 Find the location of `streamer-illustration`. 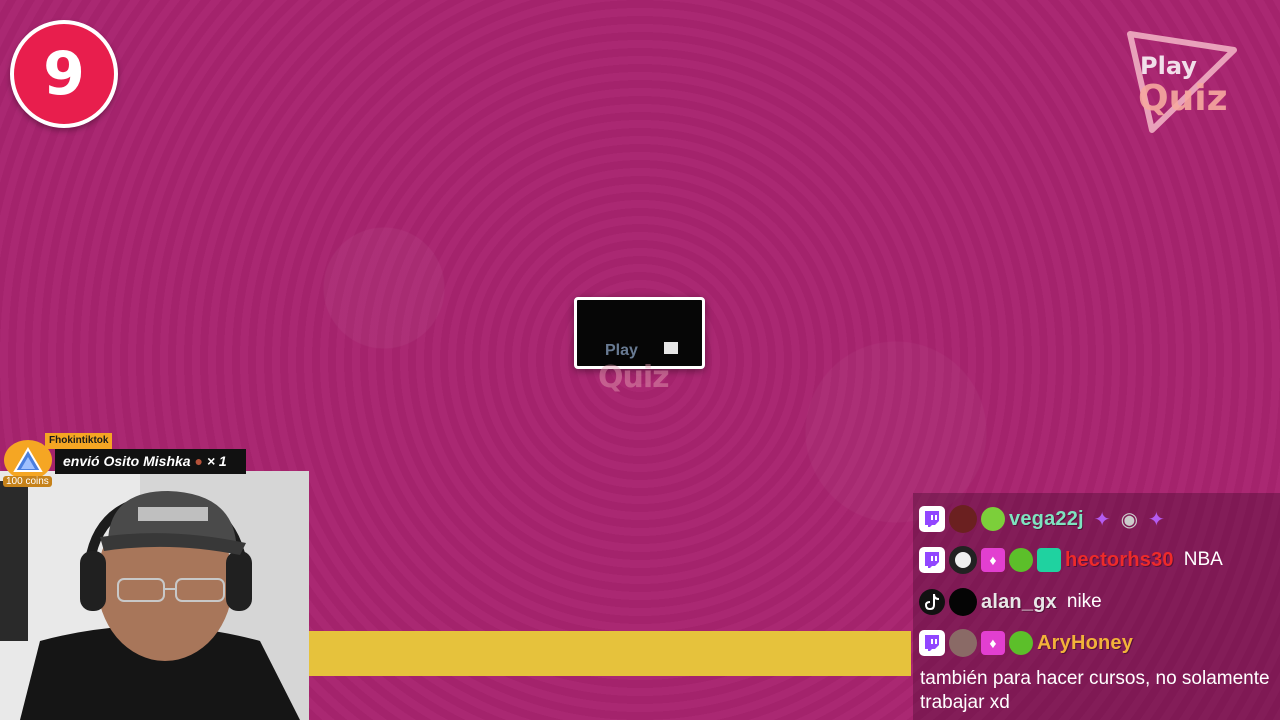

streamer-illustration is located at coordinates (154, 595).